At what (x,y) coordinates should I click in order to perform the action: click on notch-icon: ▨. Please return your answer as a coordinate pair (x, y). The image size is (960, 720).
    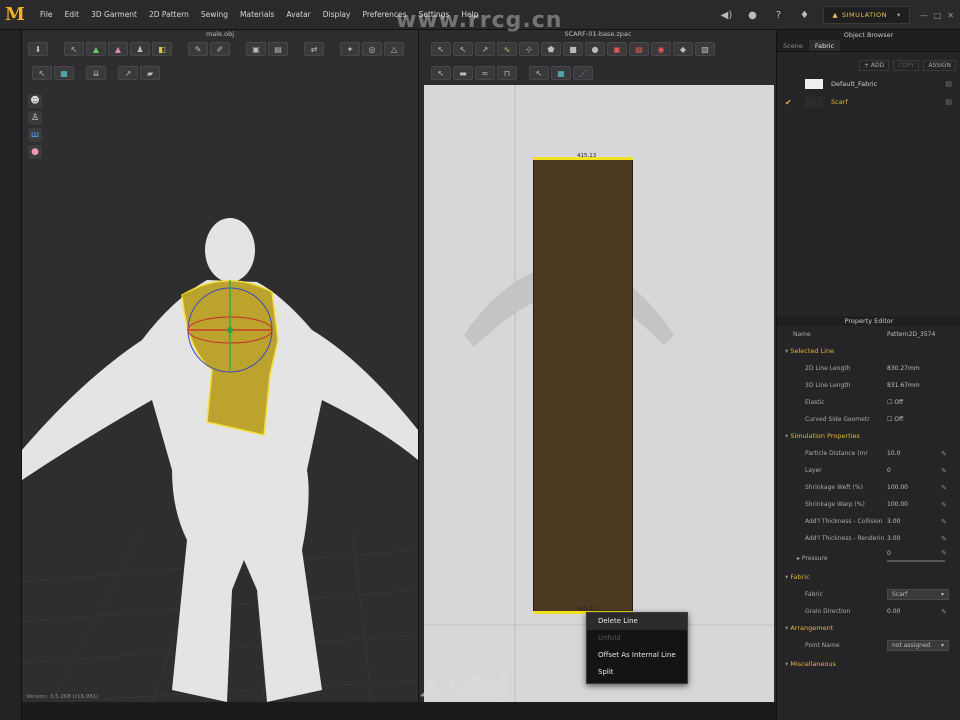
    Looking at the image, I should click on (705, 49).